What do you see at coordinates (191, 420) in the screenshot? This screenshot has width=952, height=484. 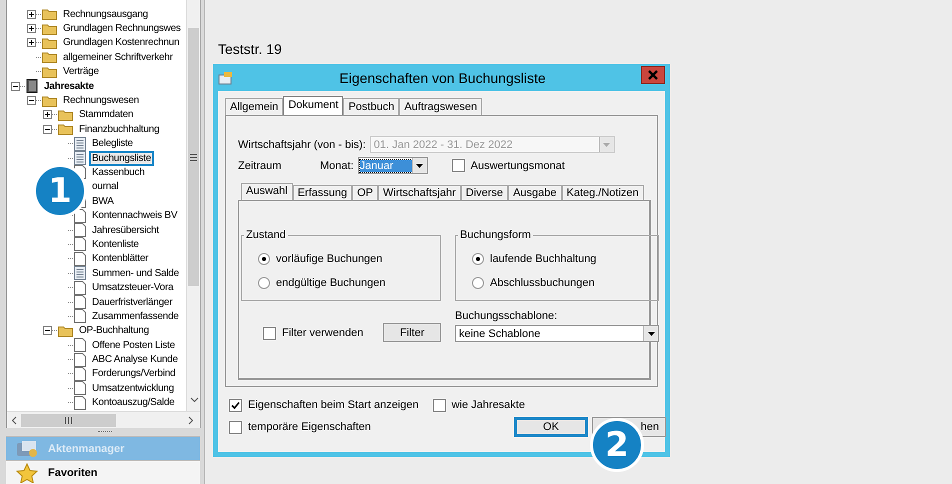 I see `scroll-right-icon` at bounding box center [191, 420].